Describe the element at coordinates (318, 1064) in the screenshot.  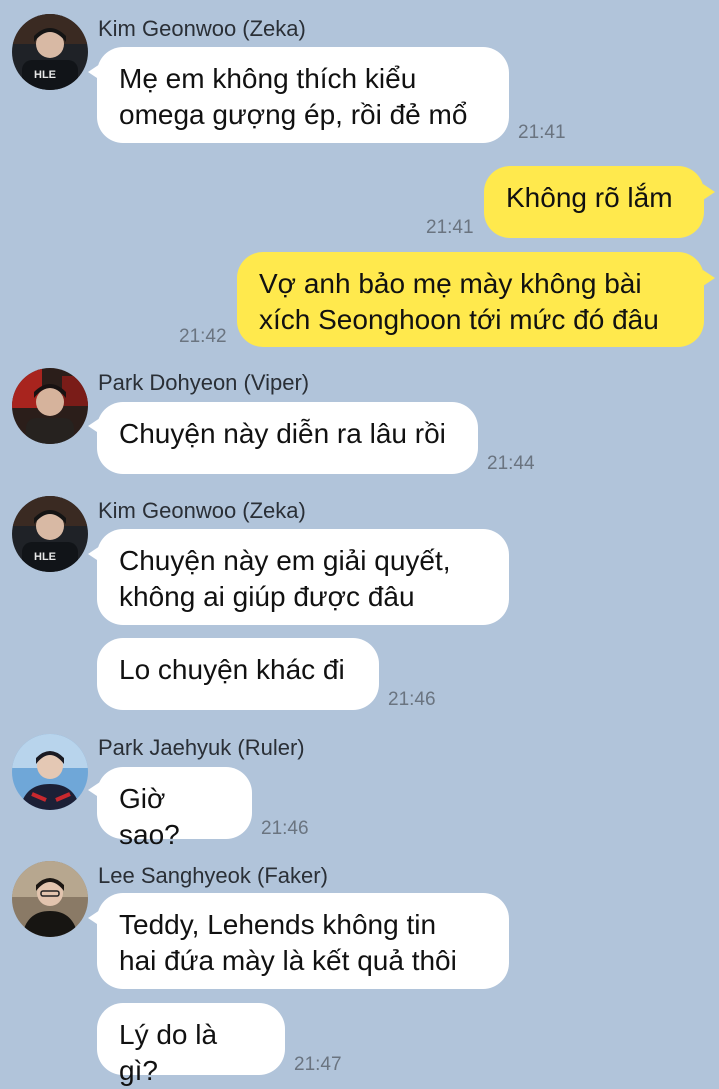
I see `message-time: 21:47` at that location.